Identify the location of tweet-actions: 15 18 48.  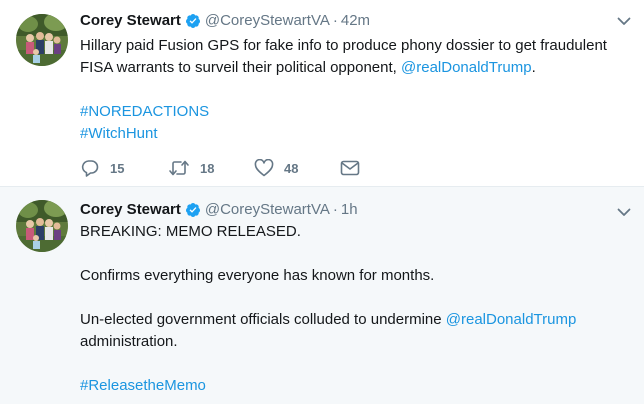
(225, 168).